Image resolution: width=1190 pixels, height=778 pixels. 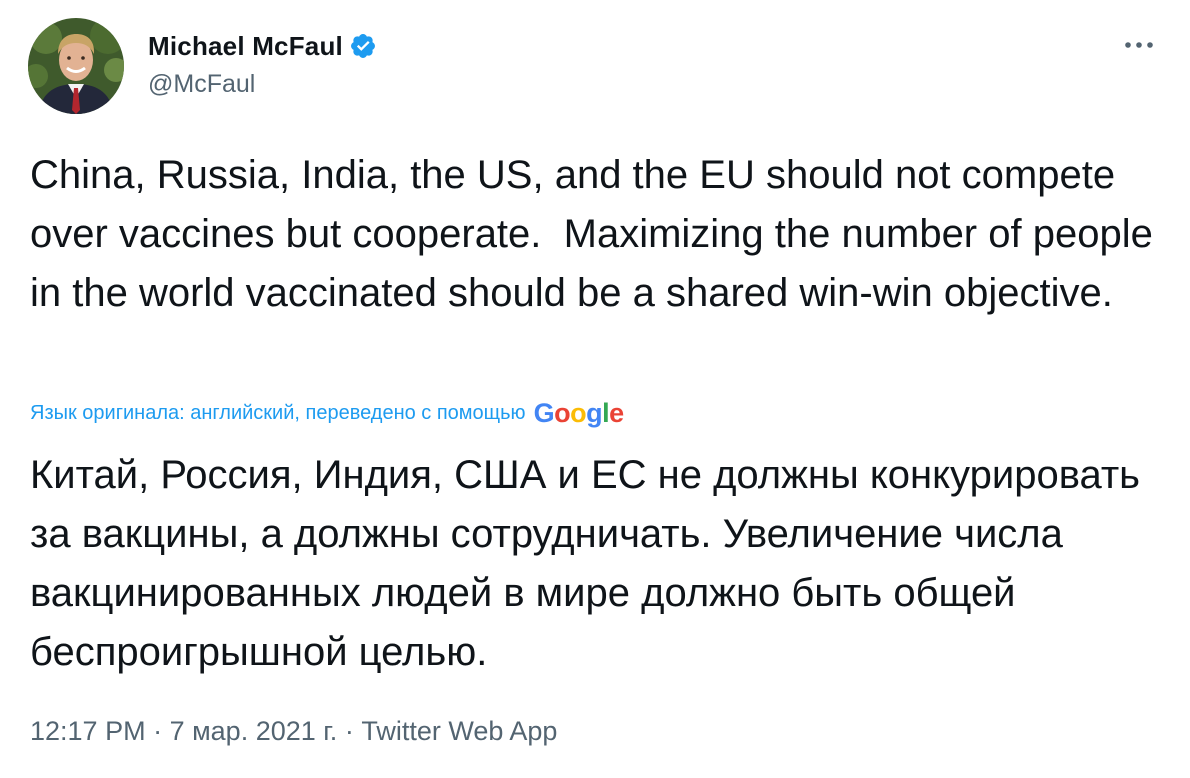 I want to click on avatar-image, so click(x=76, y=66).